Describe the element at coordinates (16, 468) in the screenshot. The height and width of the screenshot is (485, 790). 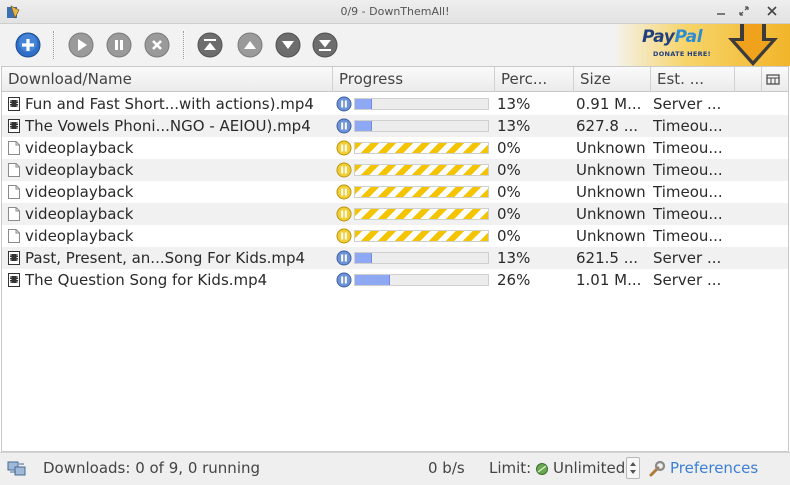
I see `network-icon` at that location.